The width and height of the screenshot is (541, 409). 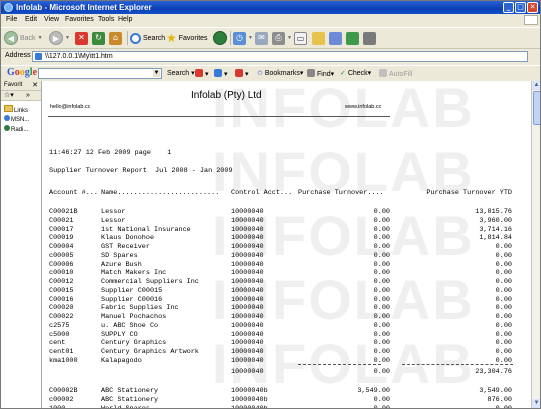 I want to click on history-button: ◷ ▼, so click(x=243, y=38).